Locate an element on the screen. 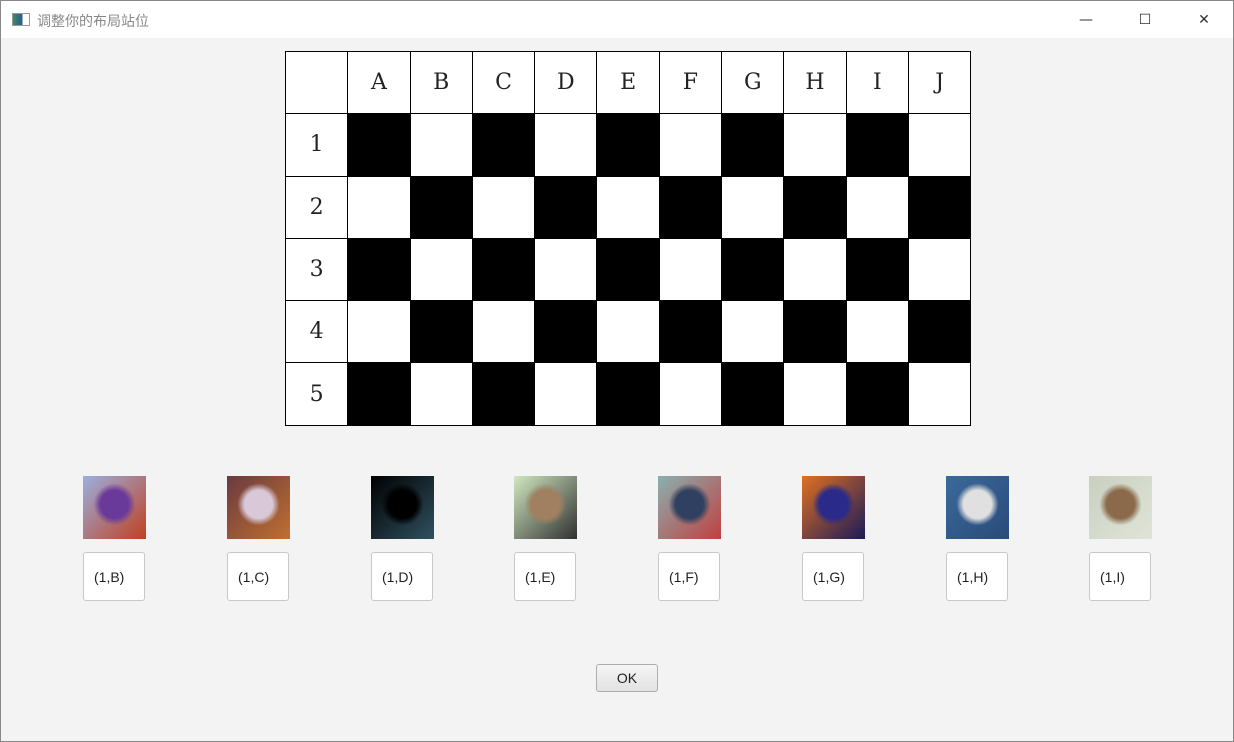 This screenshot has height=742, width=1234. position-input: (1,C) is located at coordinates (258, 576).